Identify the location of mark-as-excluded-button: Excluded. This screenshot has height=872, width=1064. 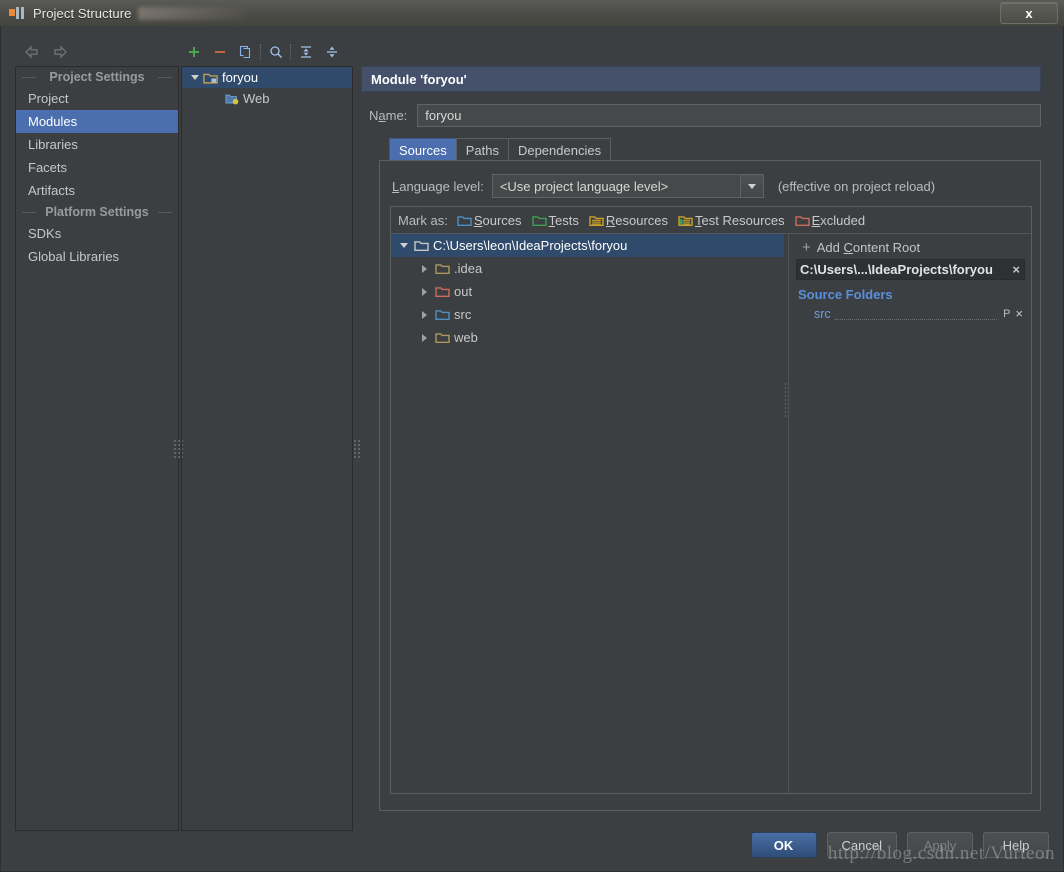
(829, 220).